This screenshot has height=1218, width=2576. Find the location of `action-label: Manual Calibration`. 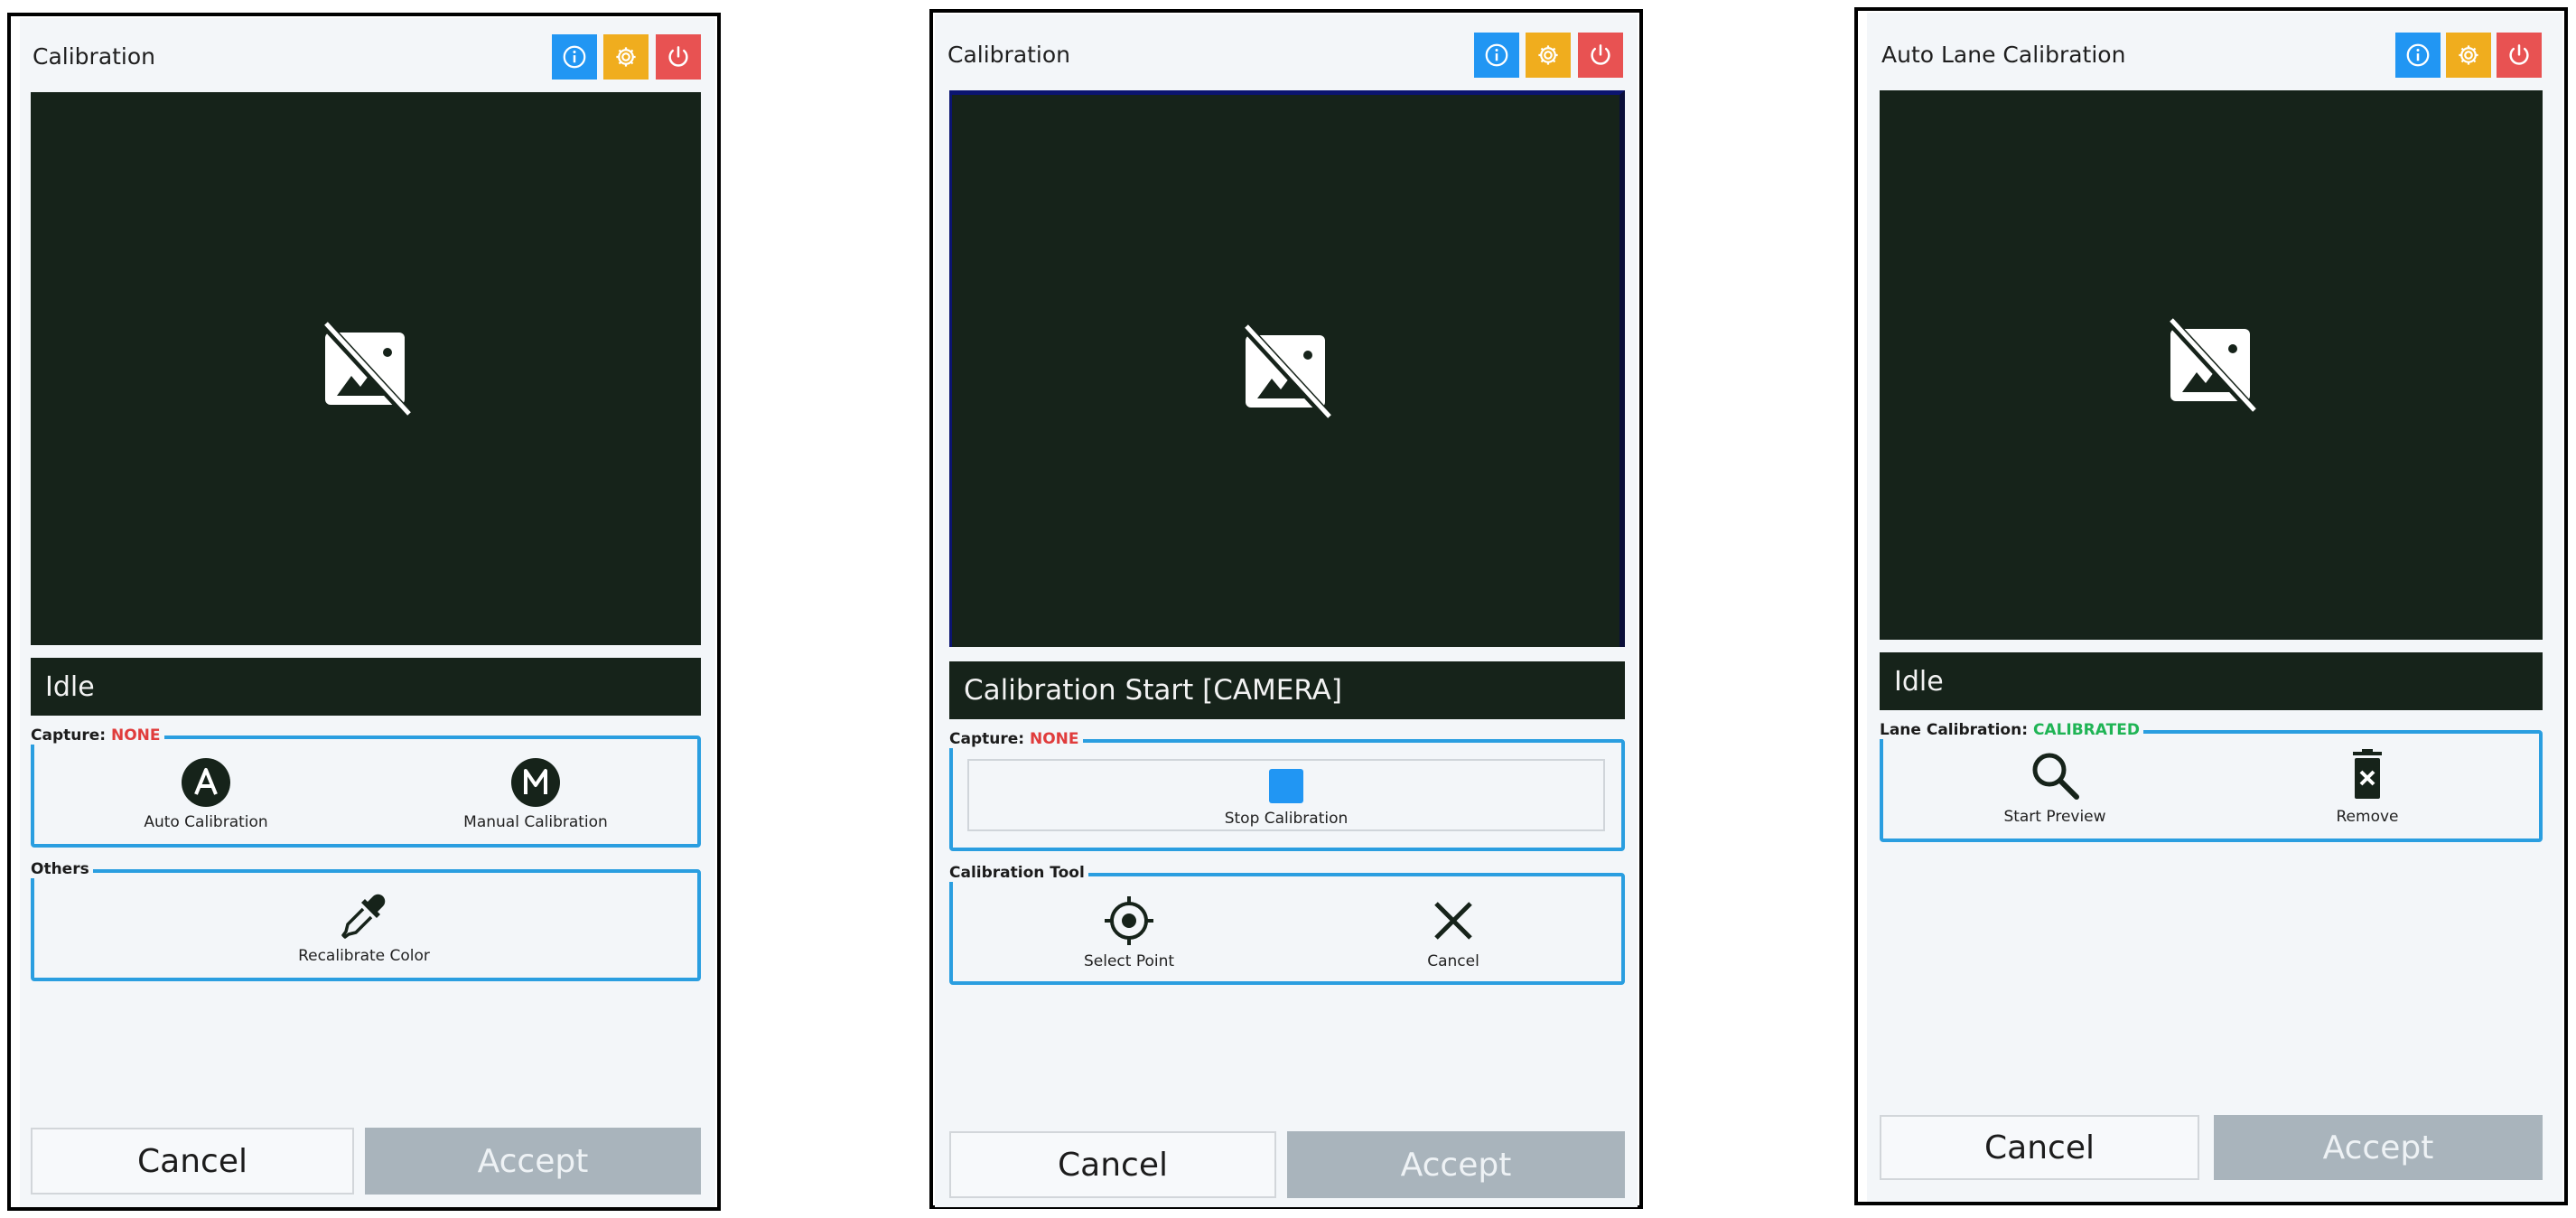

action-label: Manual Calibration is located at coordinates (535, 822).